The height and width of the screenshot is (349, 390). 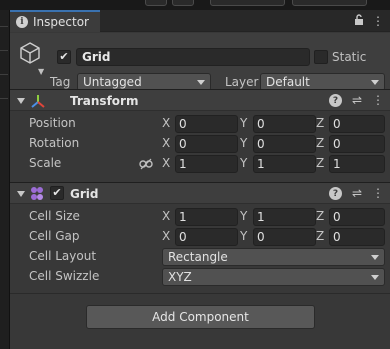 What do you see at coordinates (329, 3) in the screenshot?
I see `layout-dropdown` at bounding box center [329, 3].